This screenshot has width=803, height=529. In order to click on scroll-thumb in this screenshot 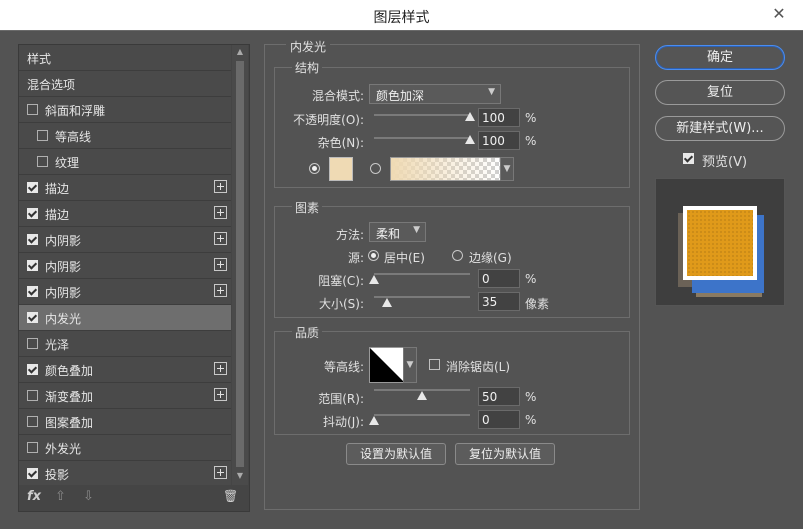, I will do `click(240, 264)`.